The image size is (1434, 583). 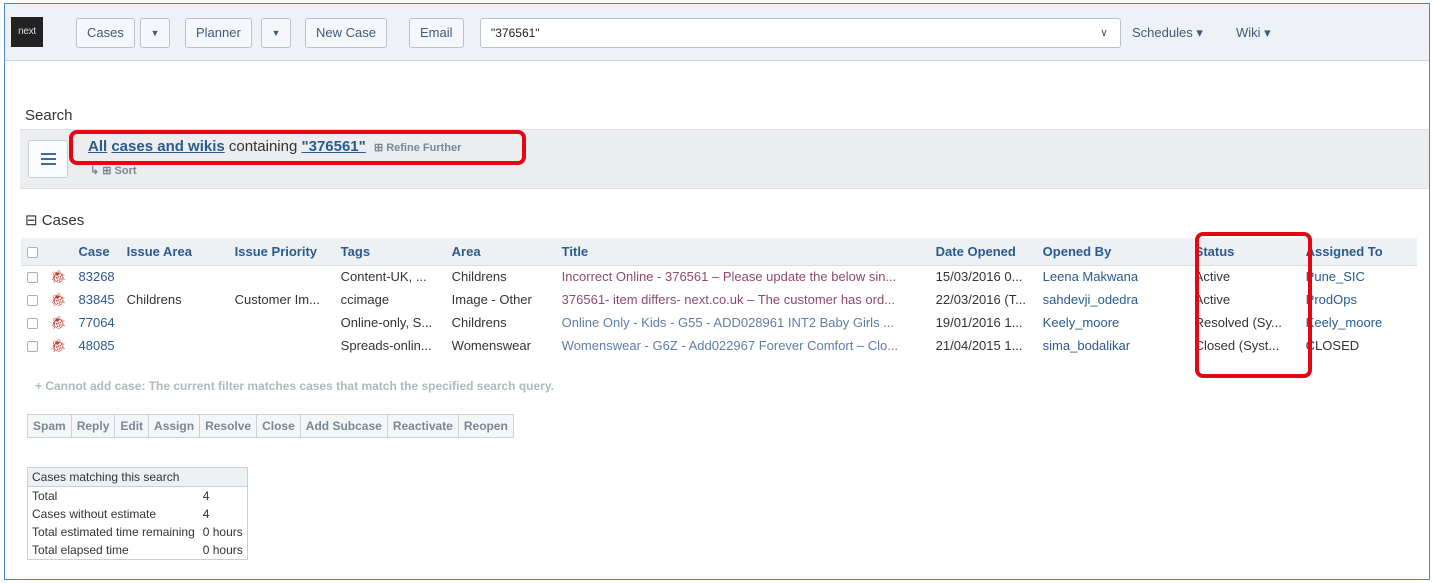 I want to click on add-subcase-button: Add Subcase, so click(x=344, y=426).